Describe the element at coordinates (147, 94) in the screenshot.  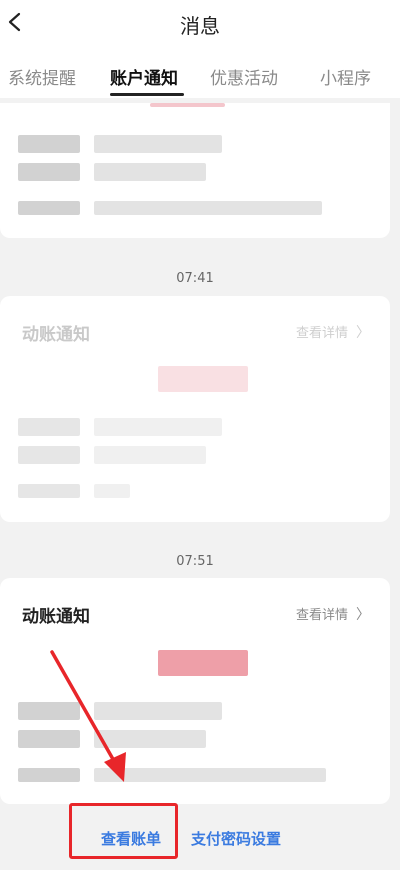
I see `active-tab-indicator` at that location.